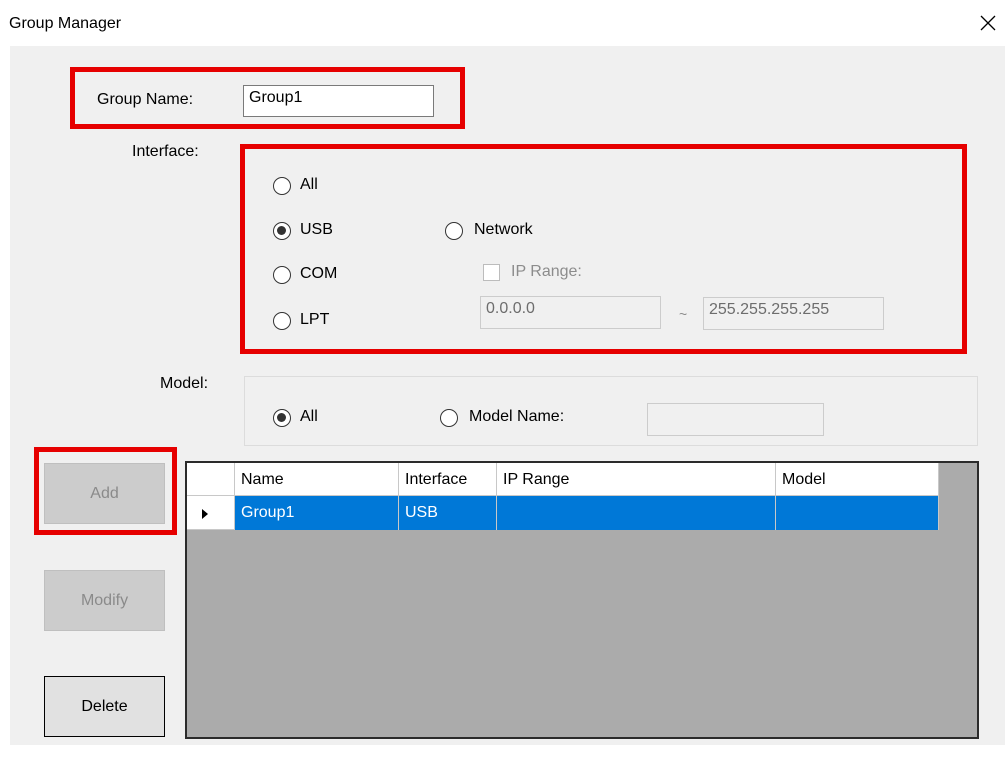 The image size is (1005, 757). What do you see at coordinates (735, 419) in the screenshot?
I see `model-name-input` at bounding box center [735, 419].